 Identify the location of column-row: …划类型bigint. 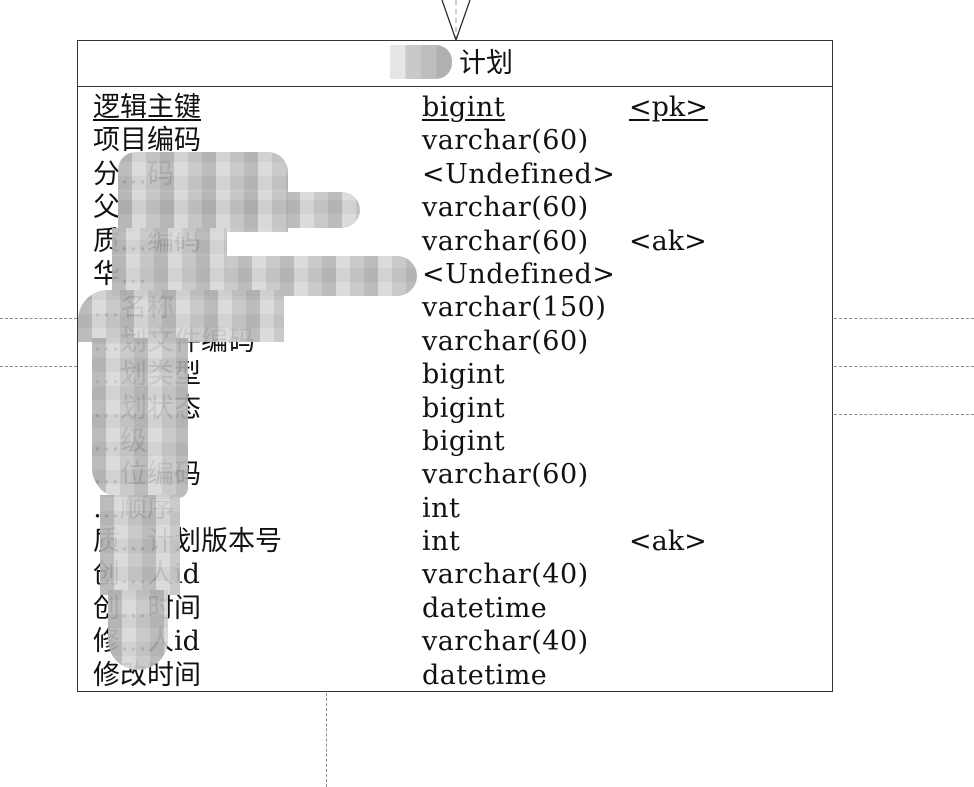
(455, 374).